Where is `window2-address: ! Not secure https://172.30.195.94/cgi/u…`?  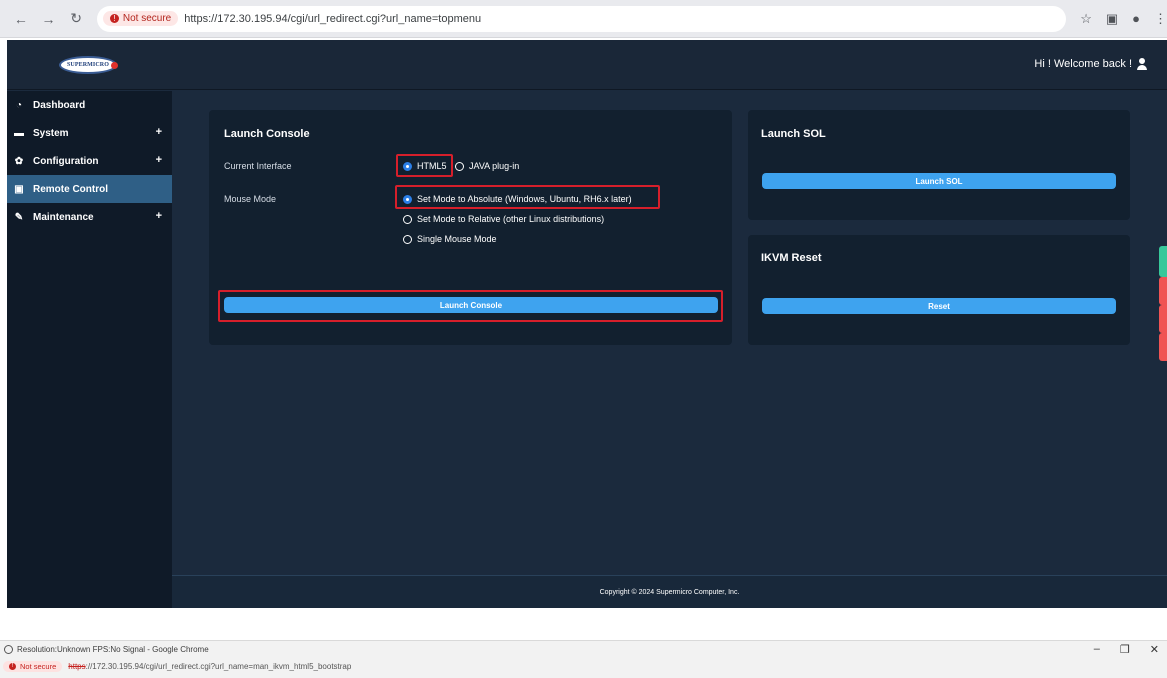
window2-address: ! Not secure https://172.30.195.94/cgi/u… is located at coordinates (177, 666).